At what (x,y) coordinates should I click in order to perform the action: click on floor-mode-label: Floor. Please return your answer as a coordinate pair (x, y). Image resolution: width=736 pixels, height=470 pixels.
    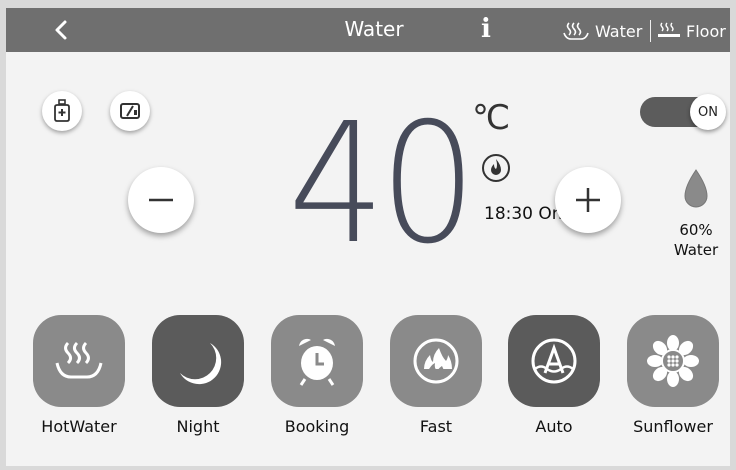
    Looking at the image, I should click on (706, 31).